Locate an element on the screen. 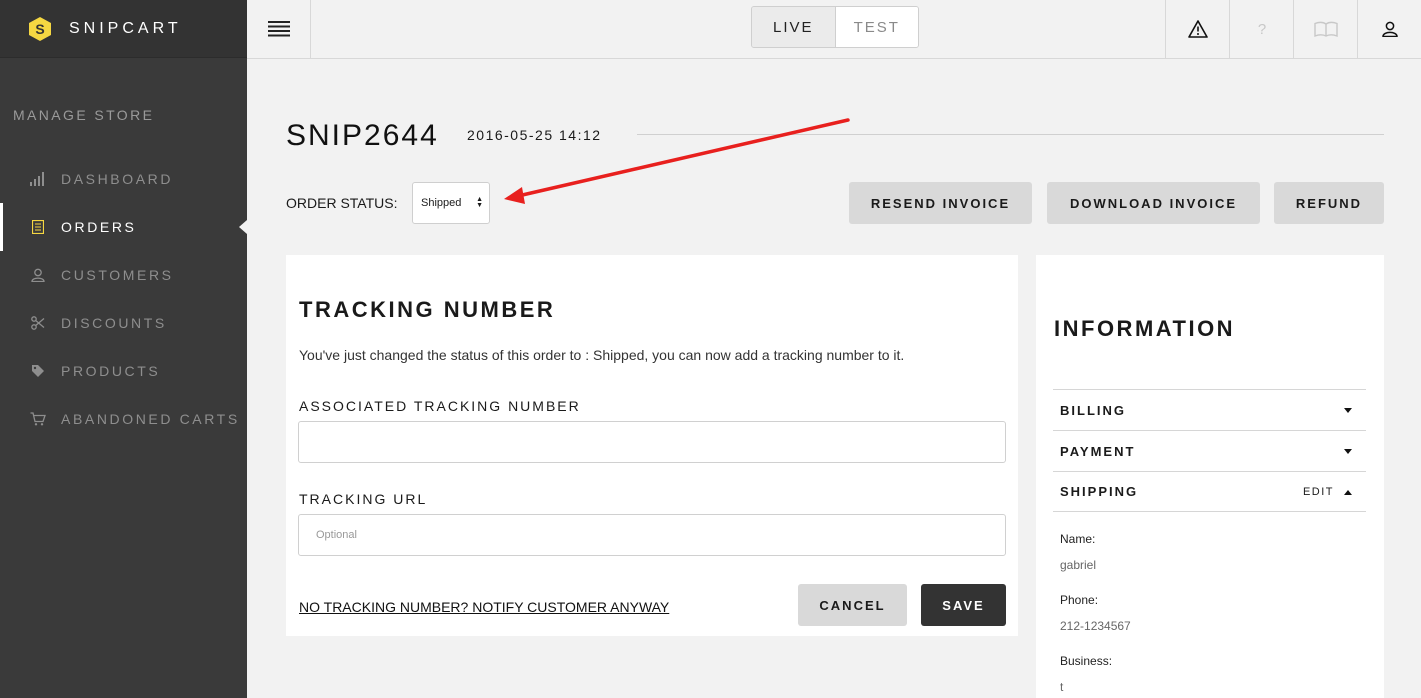 The height and width of the screenshot is (698, 1421). brand-name: SNIPCART is located at coordinates (125, 28).